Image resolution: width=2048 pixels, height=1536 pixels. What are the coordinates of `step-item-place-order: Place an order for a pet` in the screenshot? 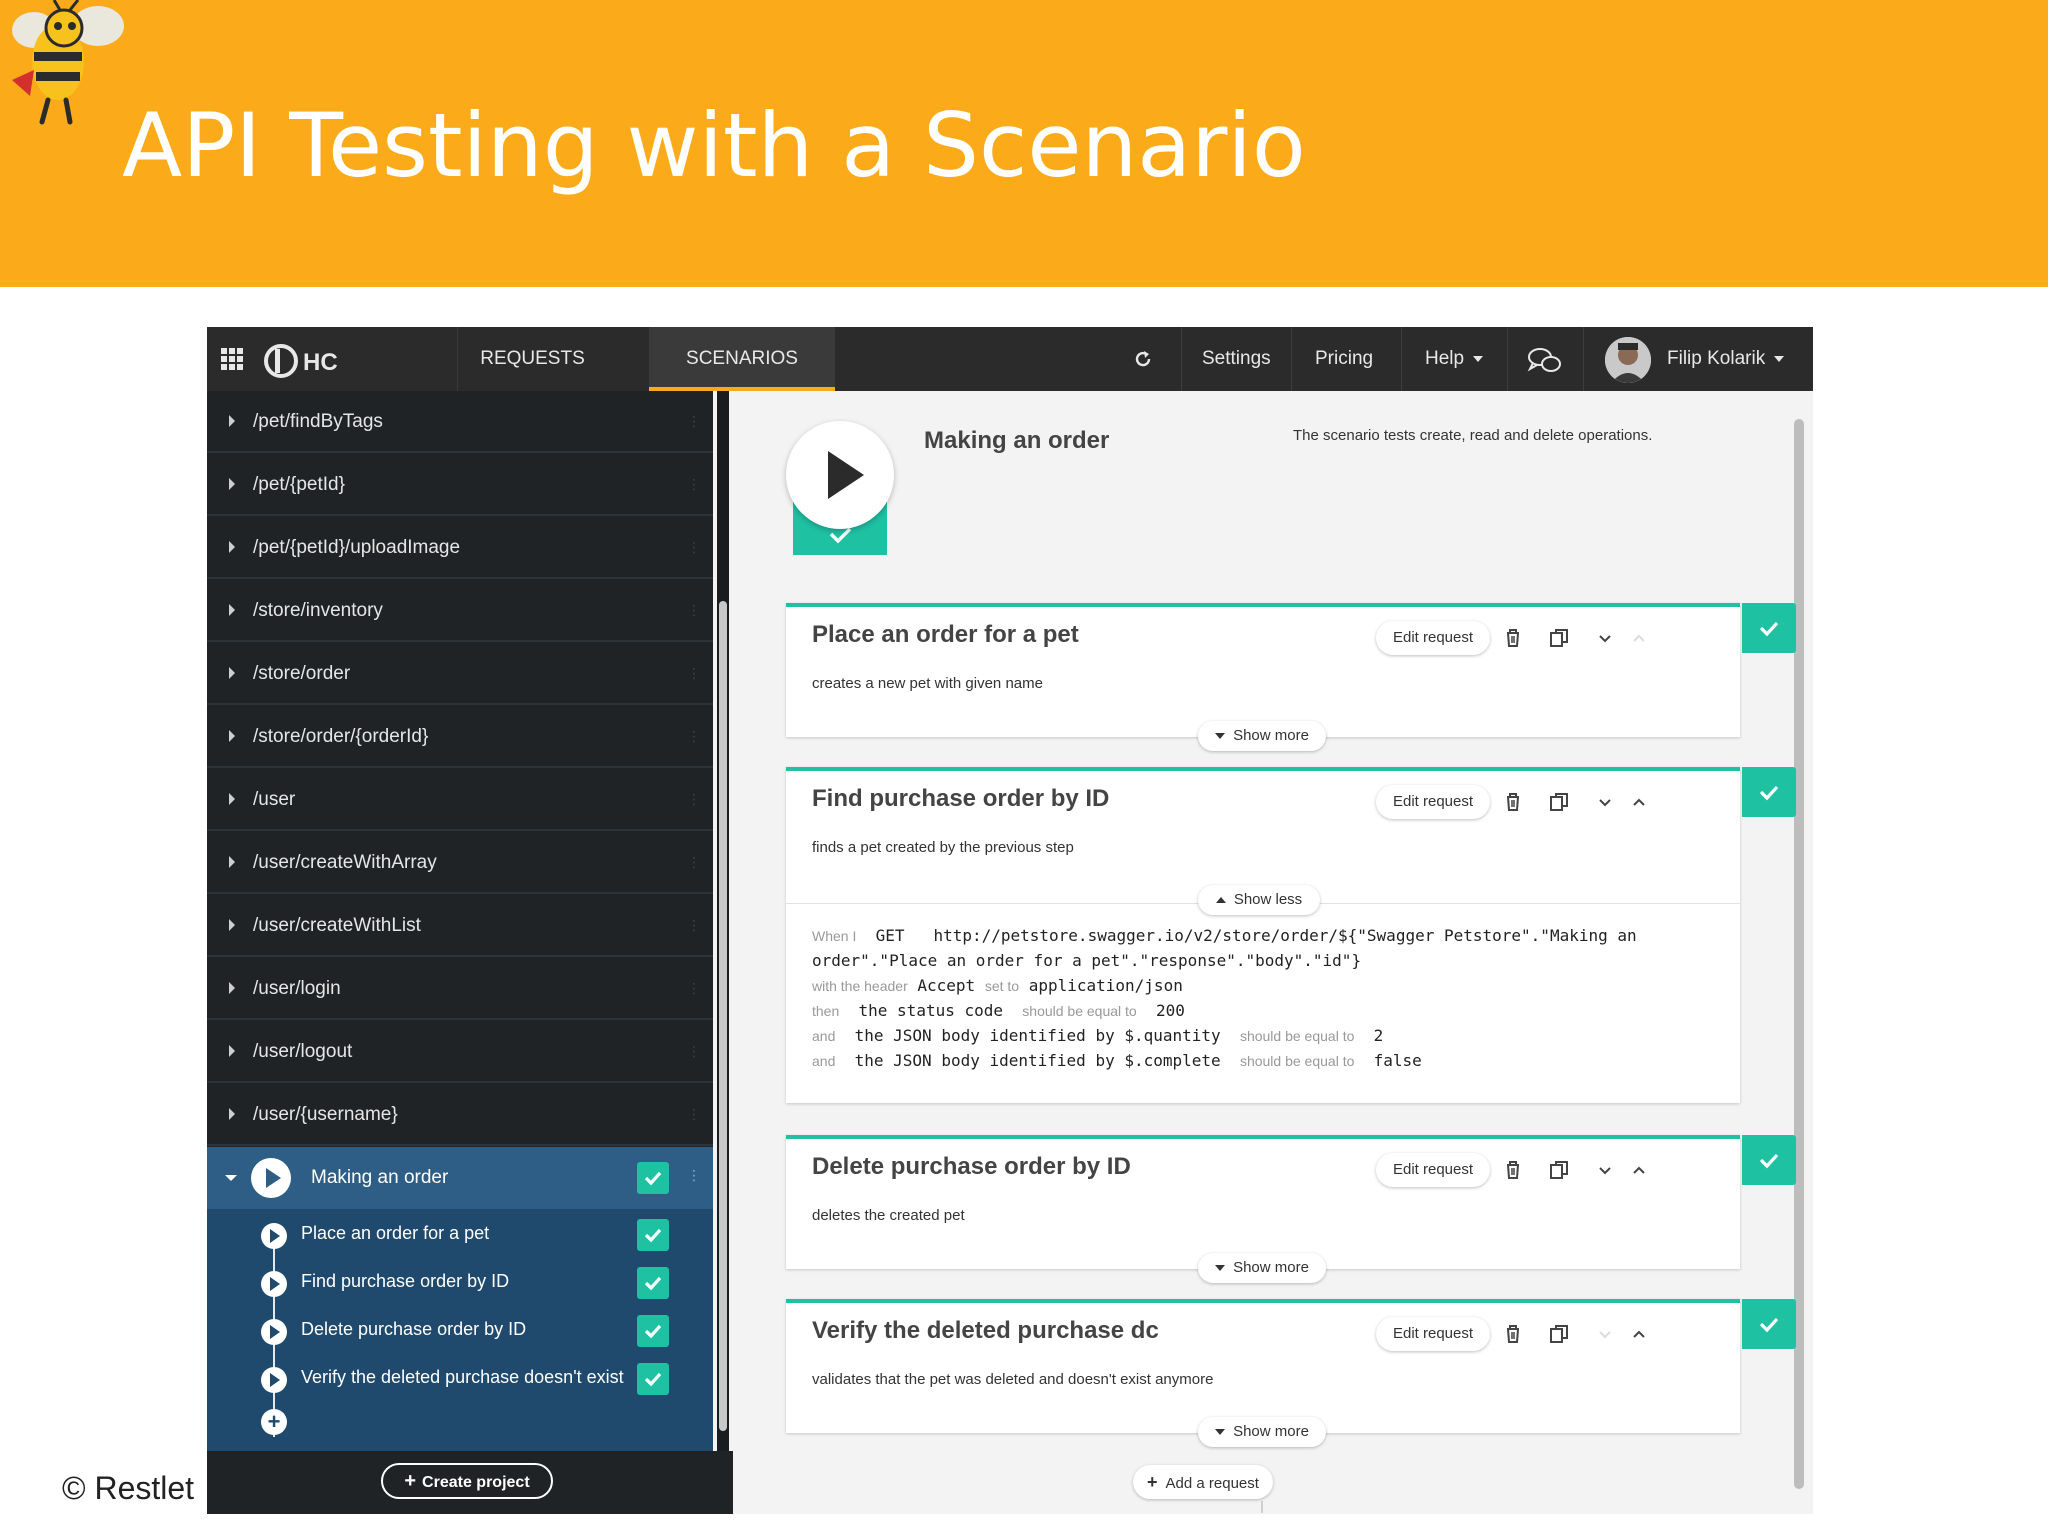 It's located at (460, 1235).